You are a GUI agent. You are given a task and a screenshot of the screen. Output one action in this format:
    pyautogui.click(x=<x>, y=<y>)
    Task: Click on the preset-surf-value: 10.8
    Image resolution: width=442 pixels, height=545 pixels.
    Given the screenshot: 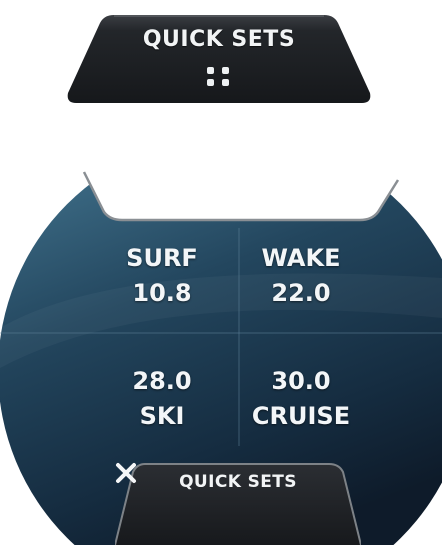 What is the action you would take?
    pyautogui.click(x=162, y=293)
    